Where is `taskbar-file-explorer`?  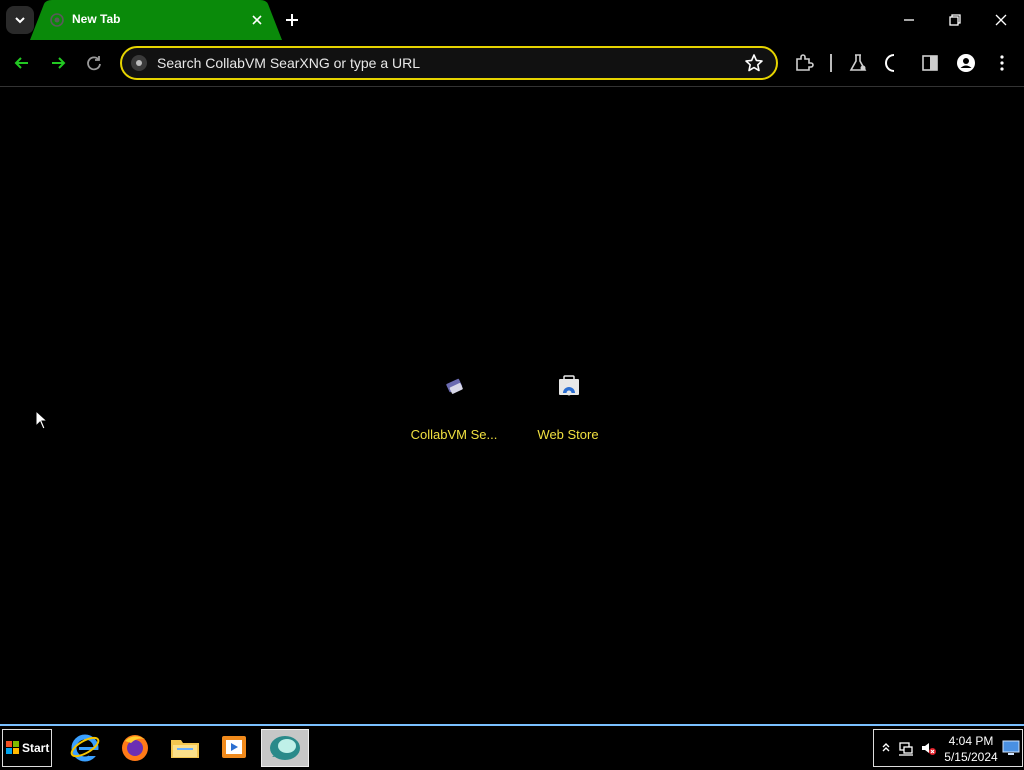 taskbar-file-explorer is located at coordinates (185, 747).